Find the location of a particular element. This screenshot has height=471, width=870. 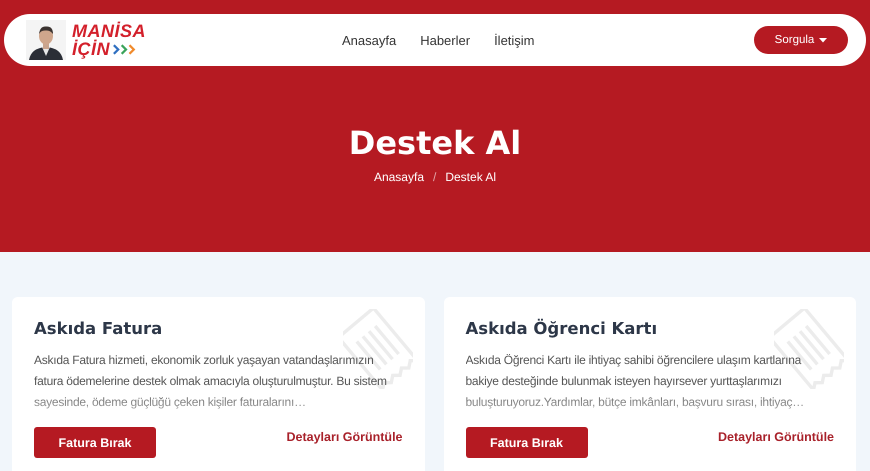

page-title: Destek Al is located at coordinates (435, 143).